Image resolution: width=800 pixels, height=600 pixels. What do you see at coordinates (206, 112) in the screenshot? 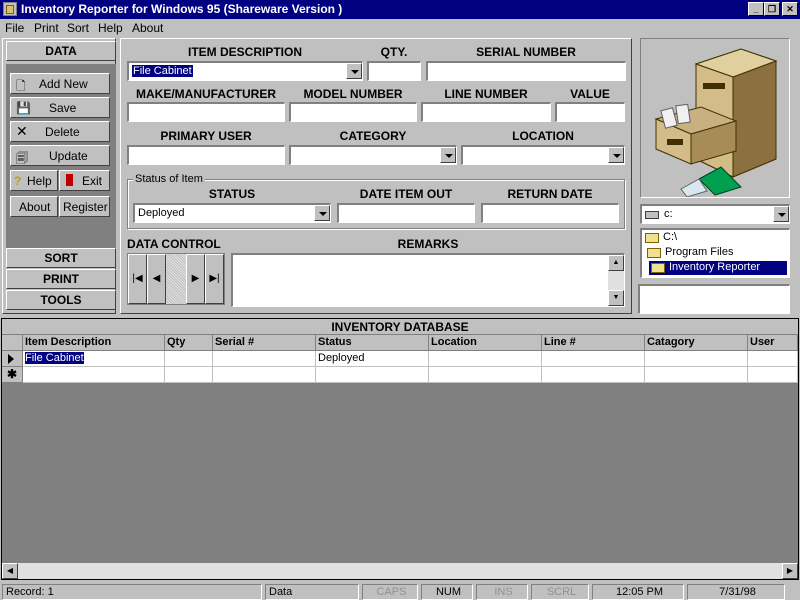
I see `make-field` at bounding box center [206, 112].